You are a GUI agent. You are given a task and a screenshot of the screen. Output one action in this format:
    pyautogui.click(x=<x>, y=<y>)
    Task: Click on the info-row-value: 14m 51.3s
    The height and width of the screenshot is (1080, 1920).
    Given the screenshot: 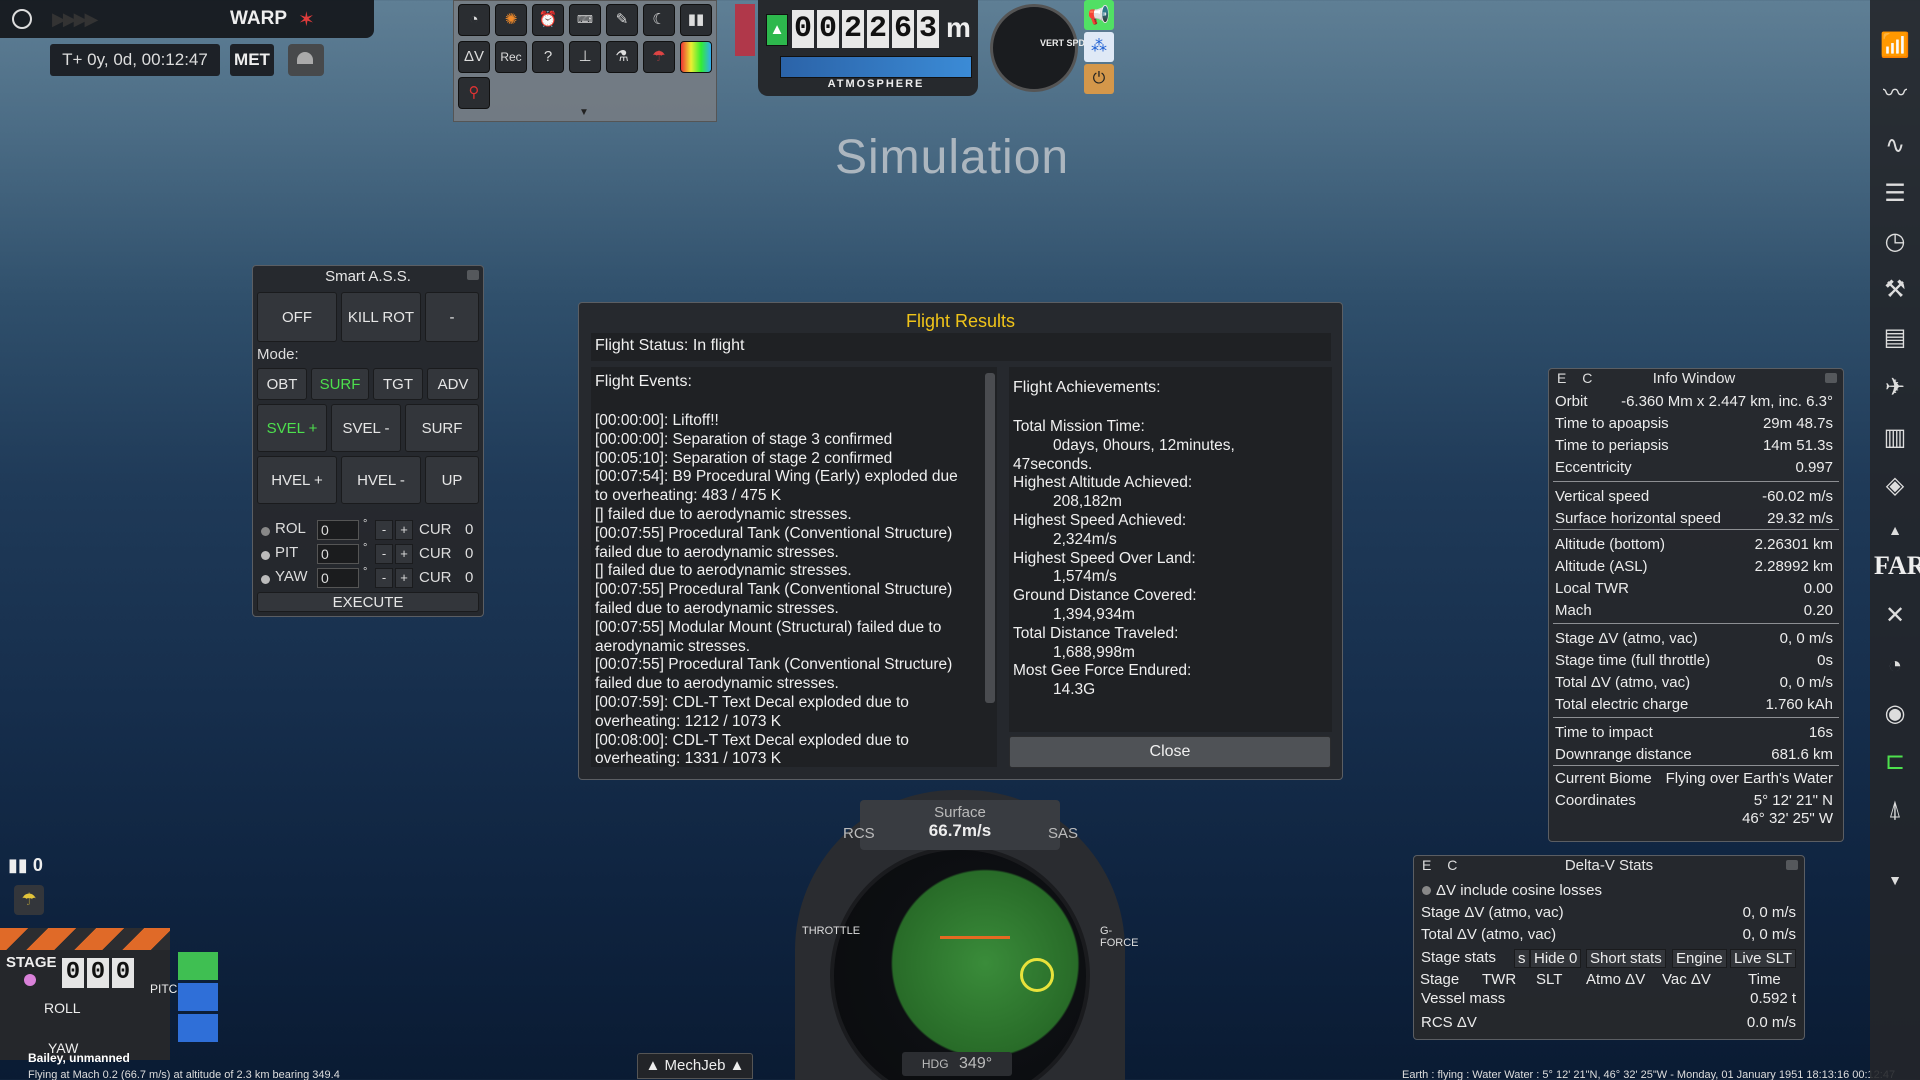 What is the action you would take?
    pyautogui.click(x=1797, y=445)
    